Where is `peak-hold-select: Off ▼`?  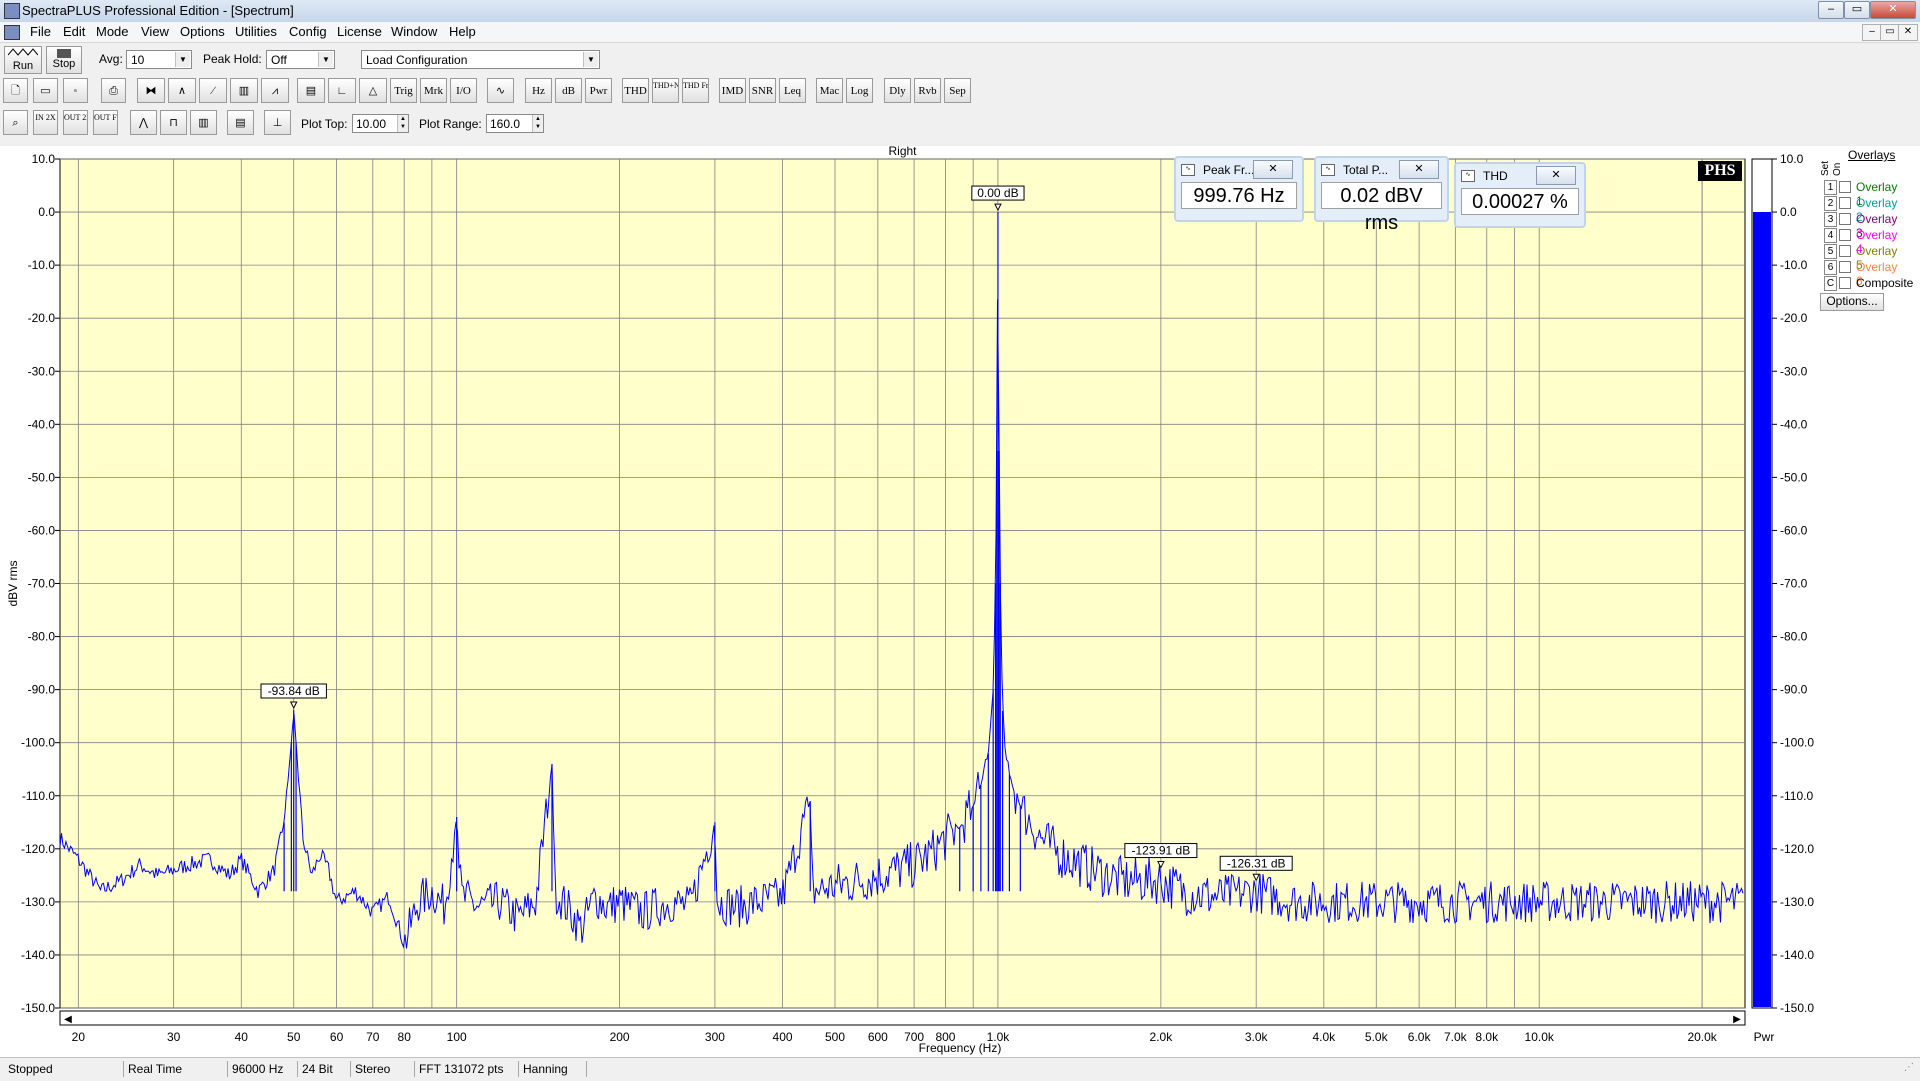
peak-hold-select: Off ▼ is located at coordinates (300, 59).